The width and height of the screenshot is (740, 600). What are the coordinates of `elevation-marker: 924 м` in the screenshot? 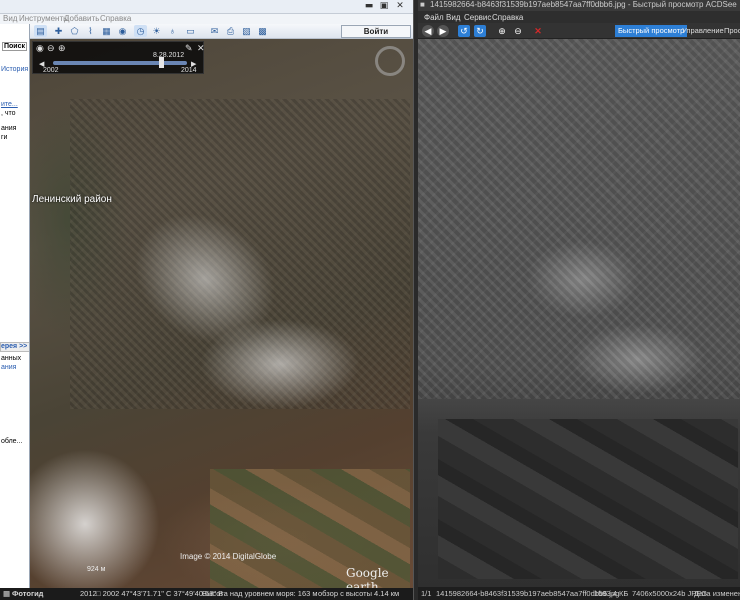 It's located at (96, 569).